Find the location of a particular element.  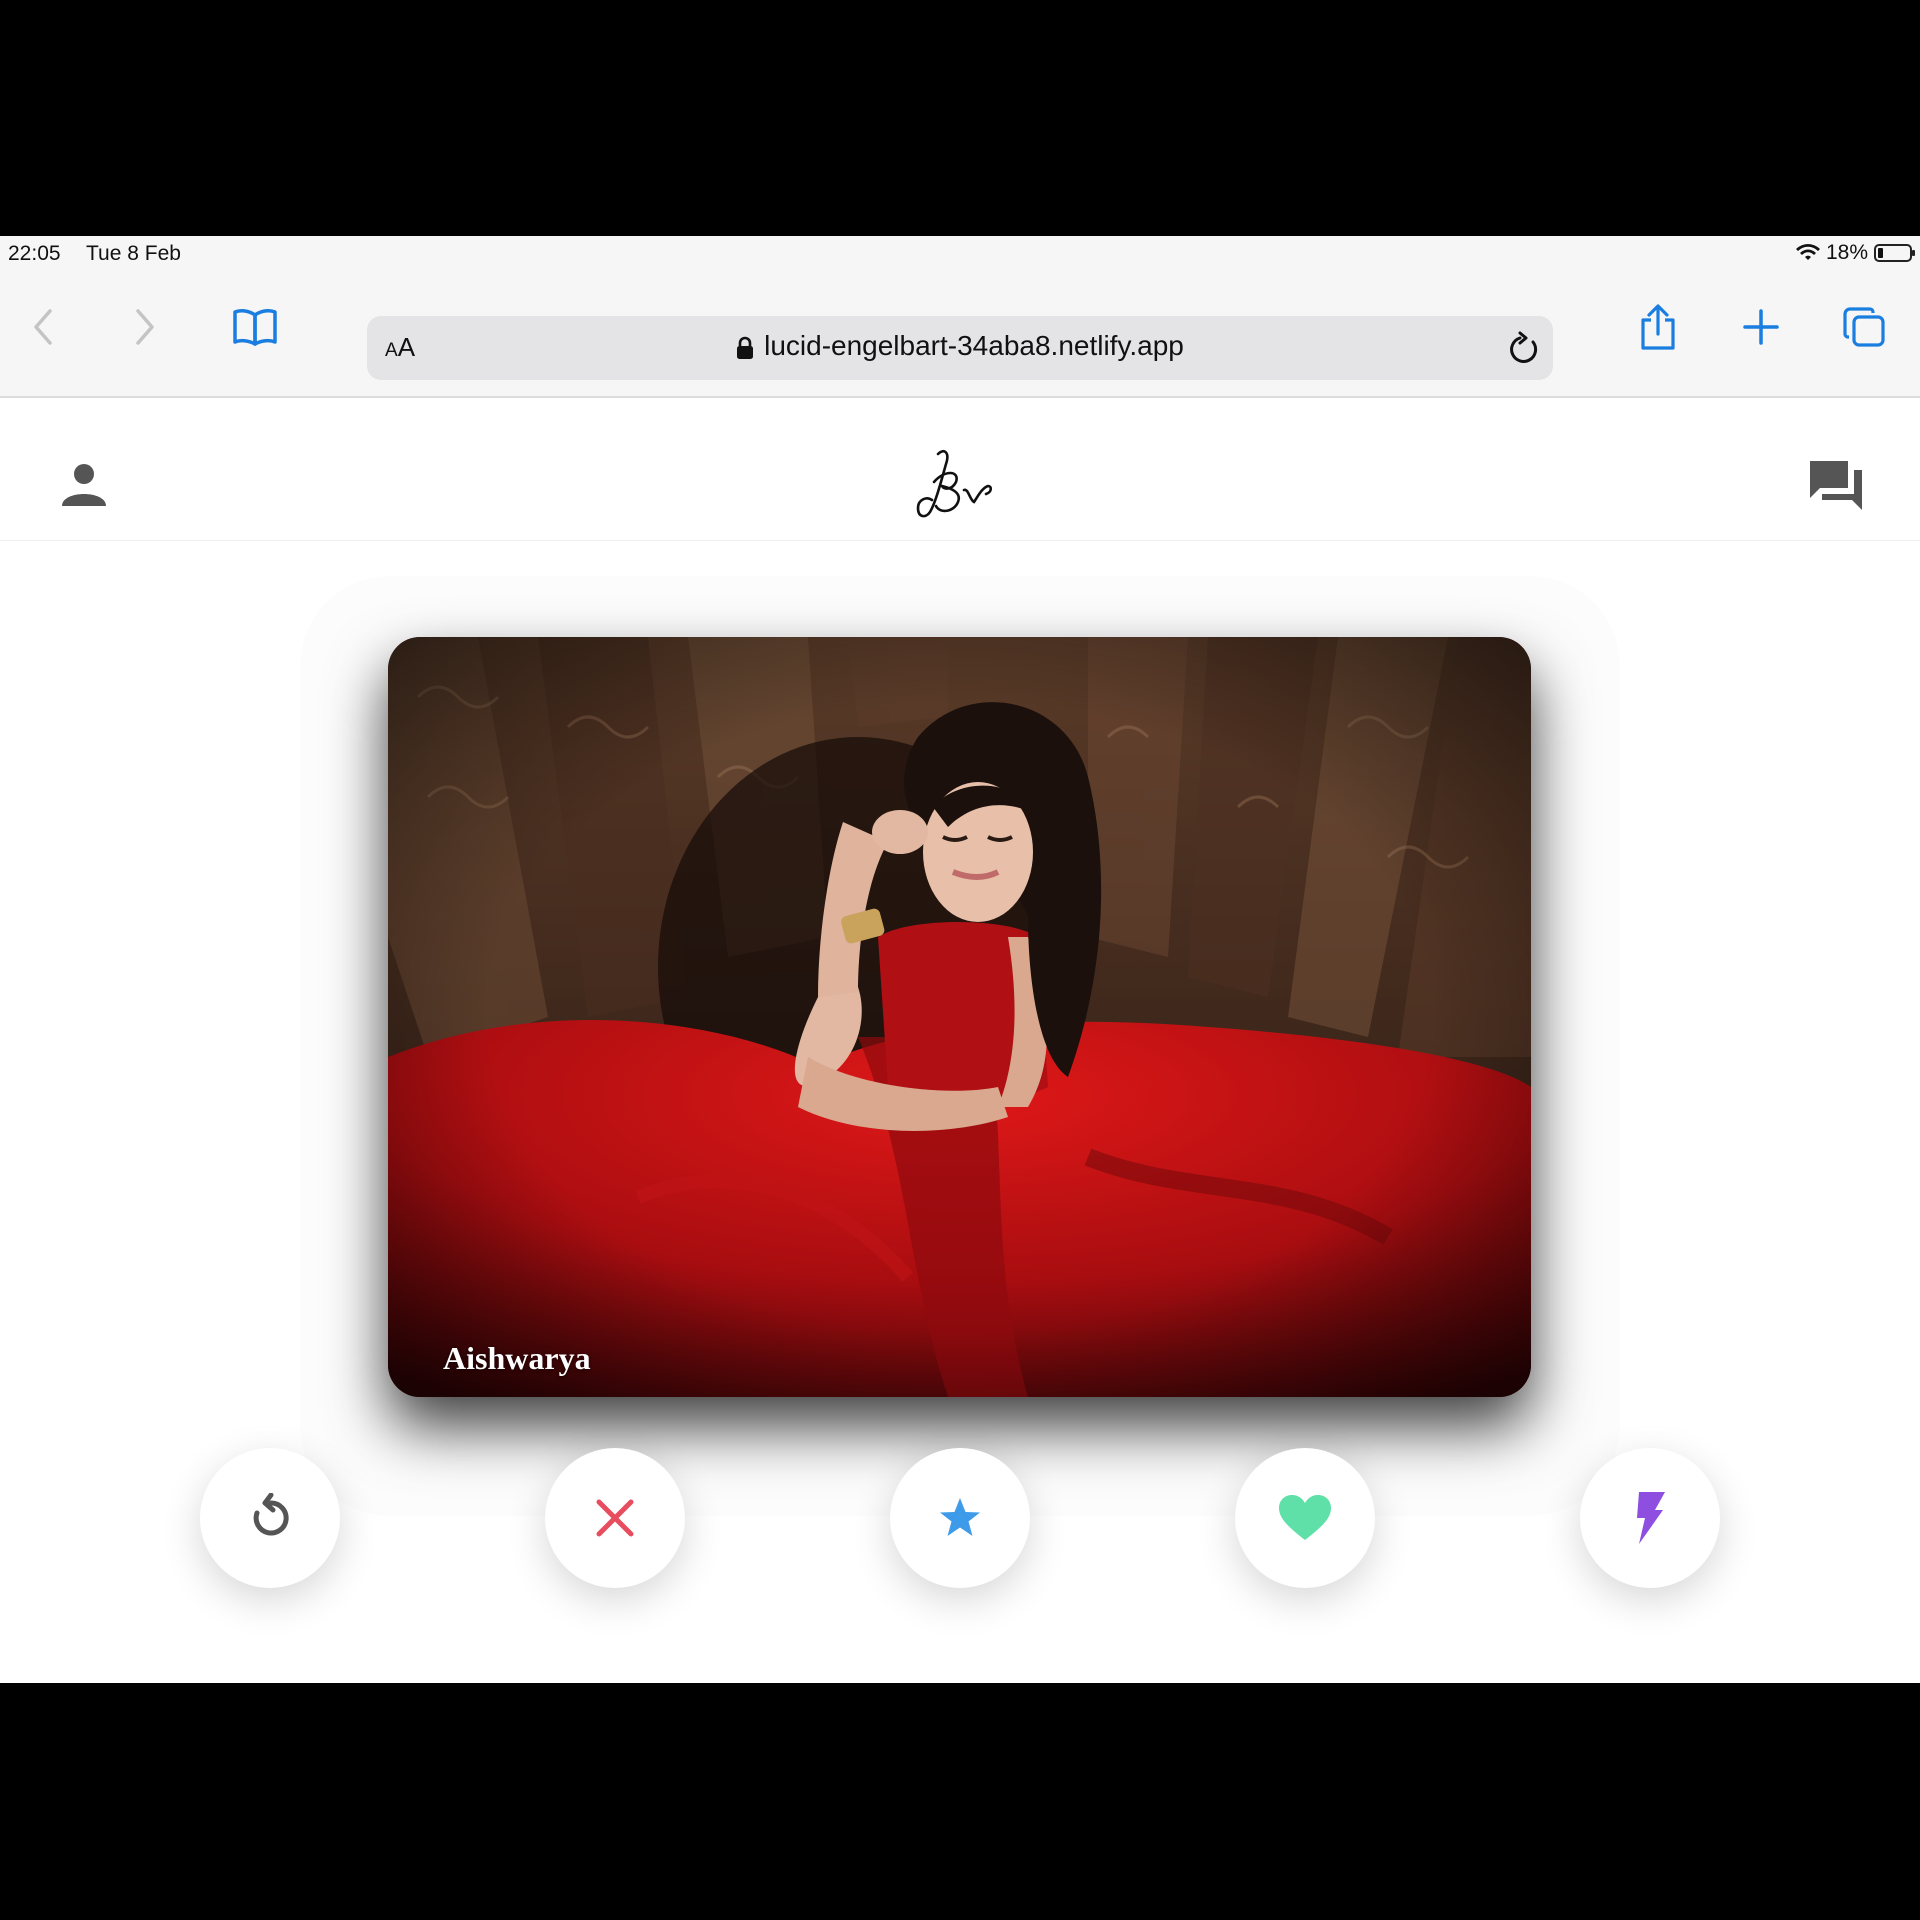

new-tab-button is located at coordinates (1761, 327).